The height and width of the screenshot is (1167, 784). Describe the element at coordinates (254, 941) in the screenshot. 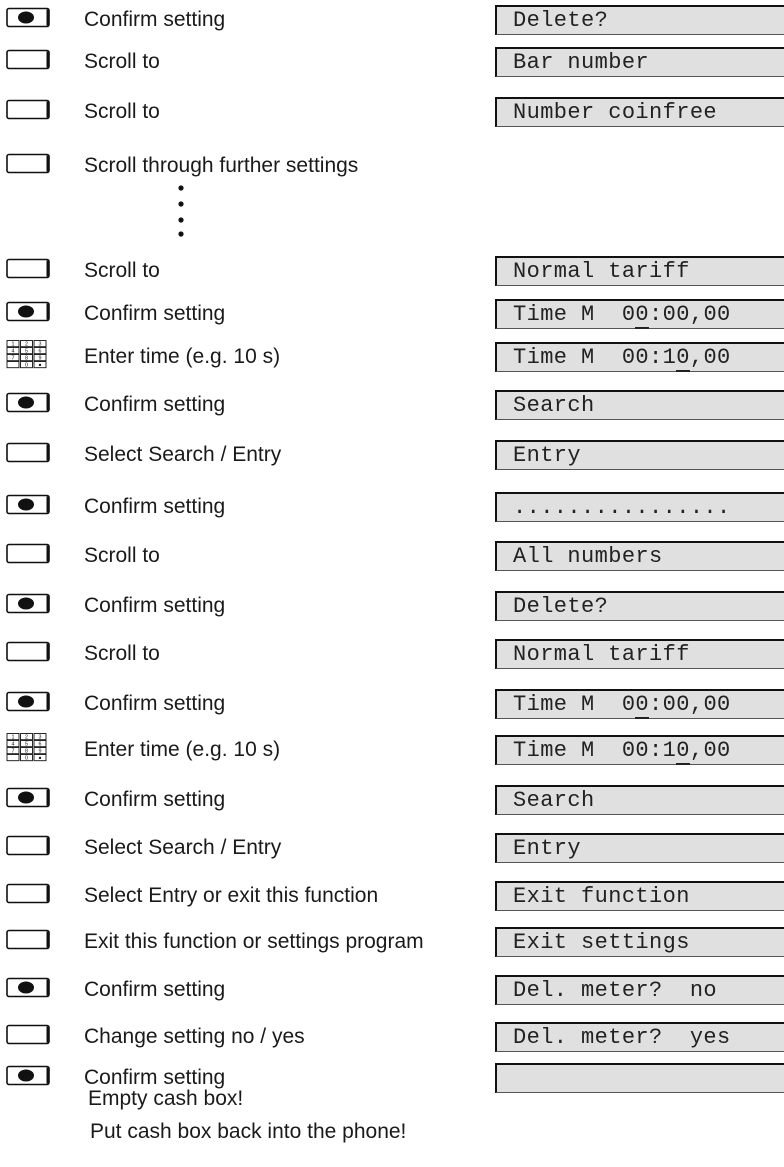

I see `step-description: Exit this function or settings program` at that location.